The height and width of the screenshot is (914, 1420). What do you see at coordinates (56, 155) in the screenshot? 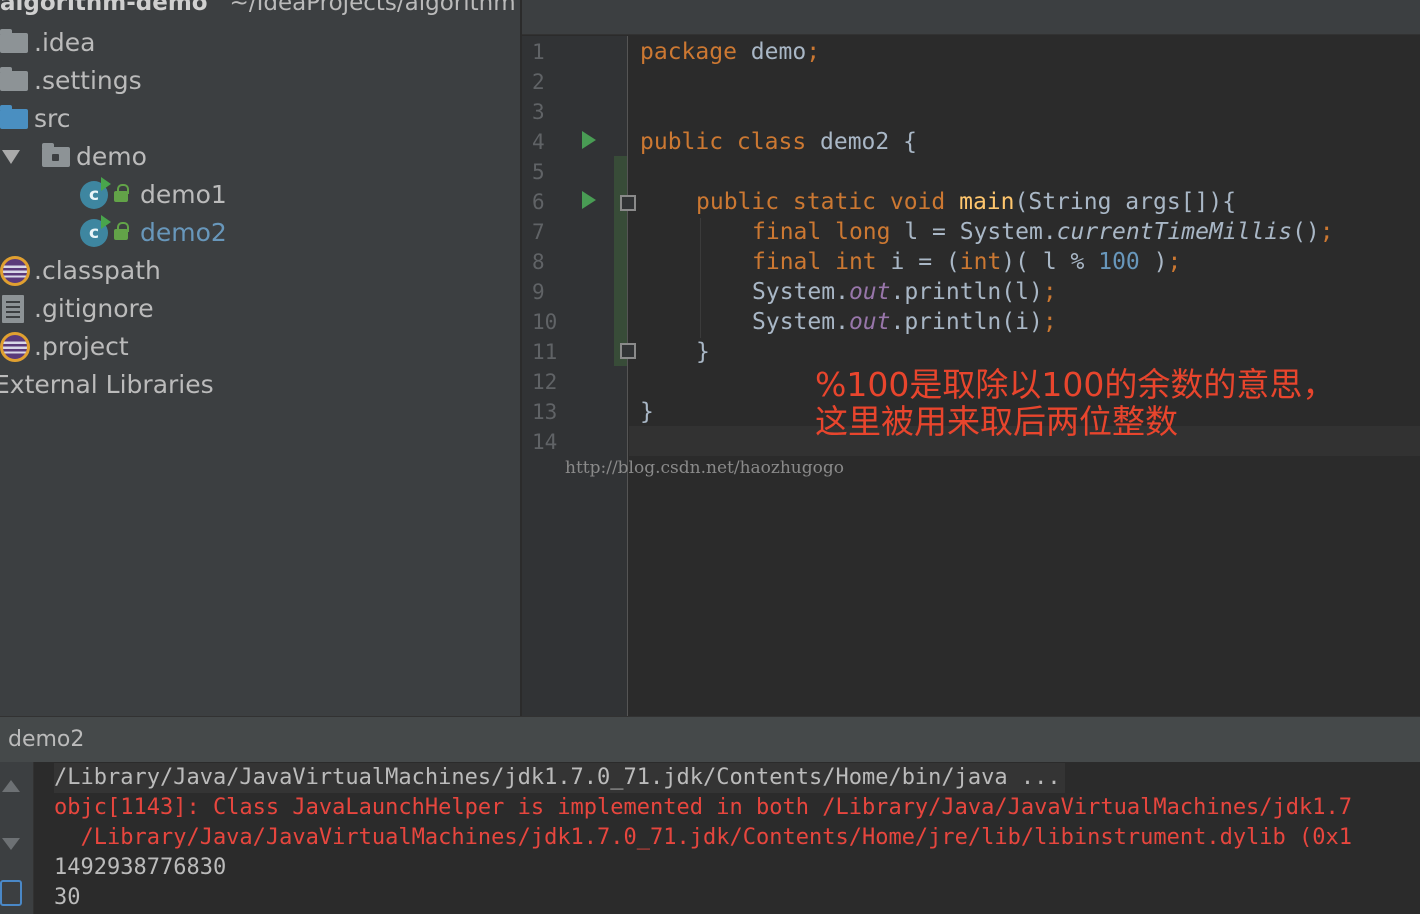
I see `package-icon` at bounding box center [56, 155].